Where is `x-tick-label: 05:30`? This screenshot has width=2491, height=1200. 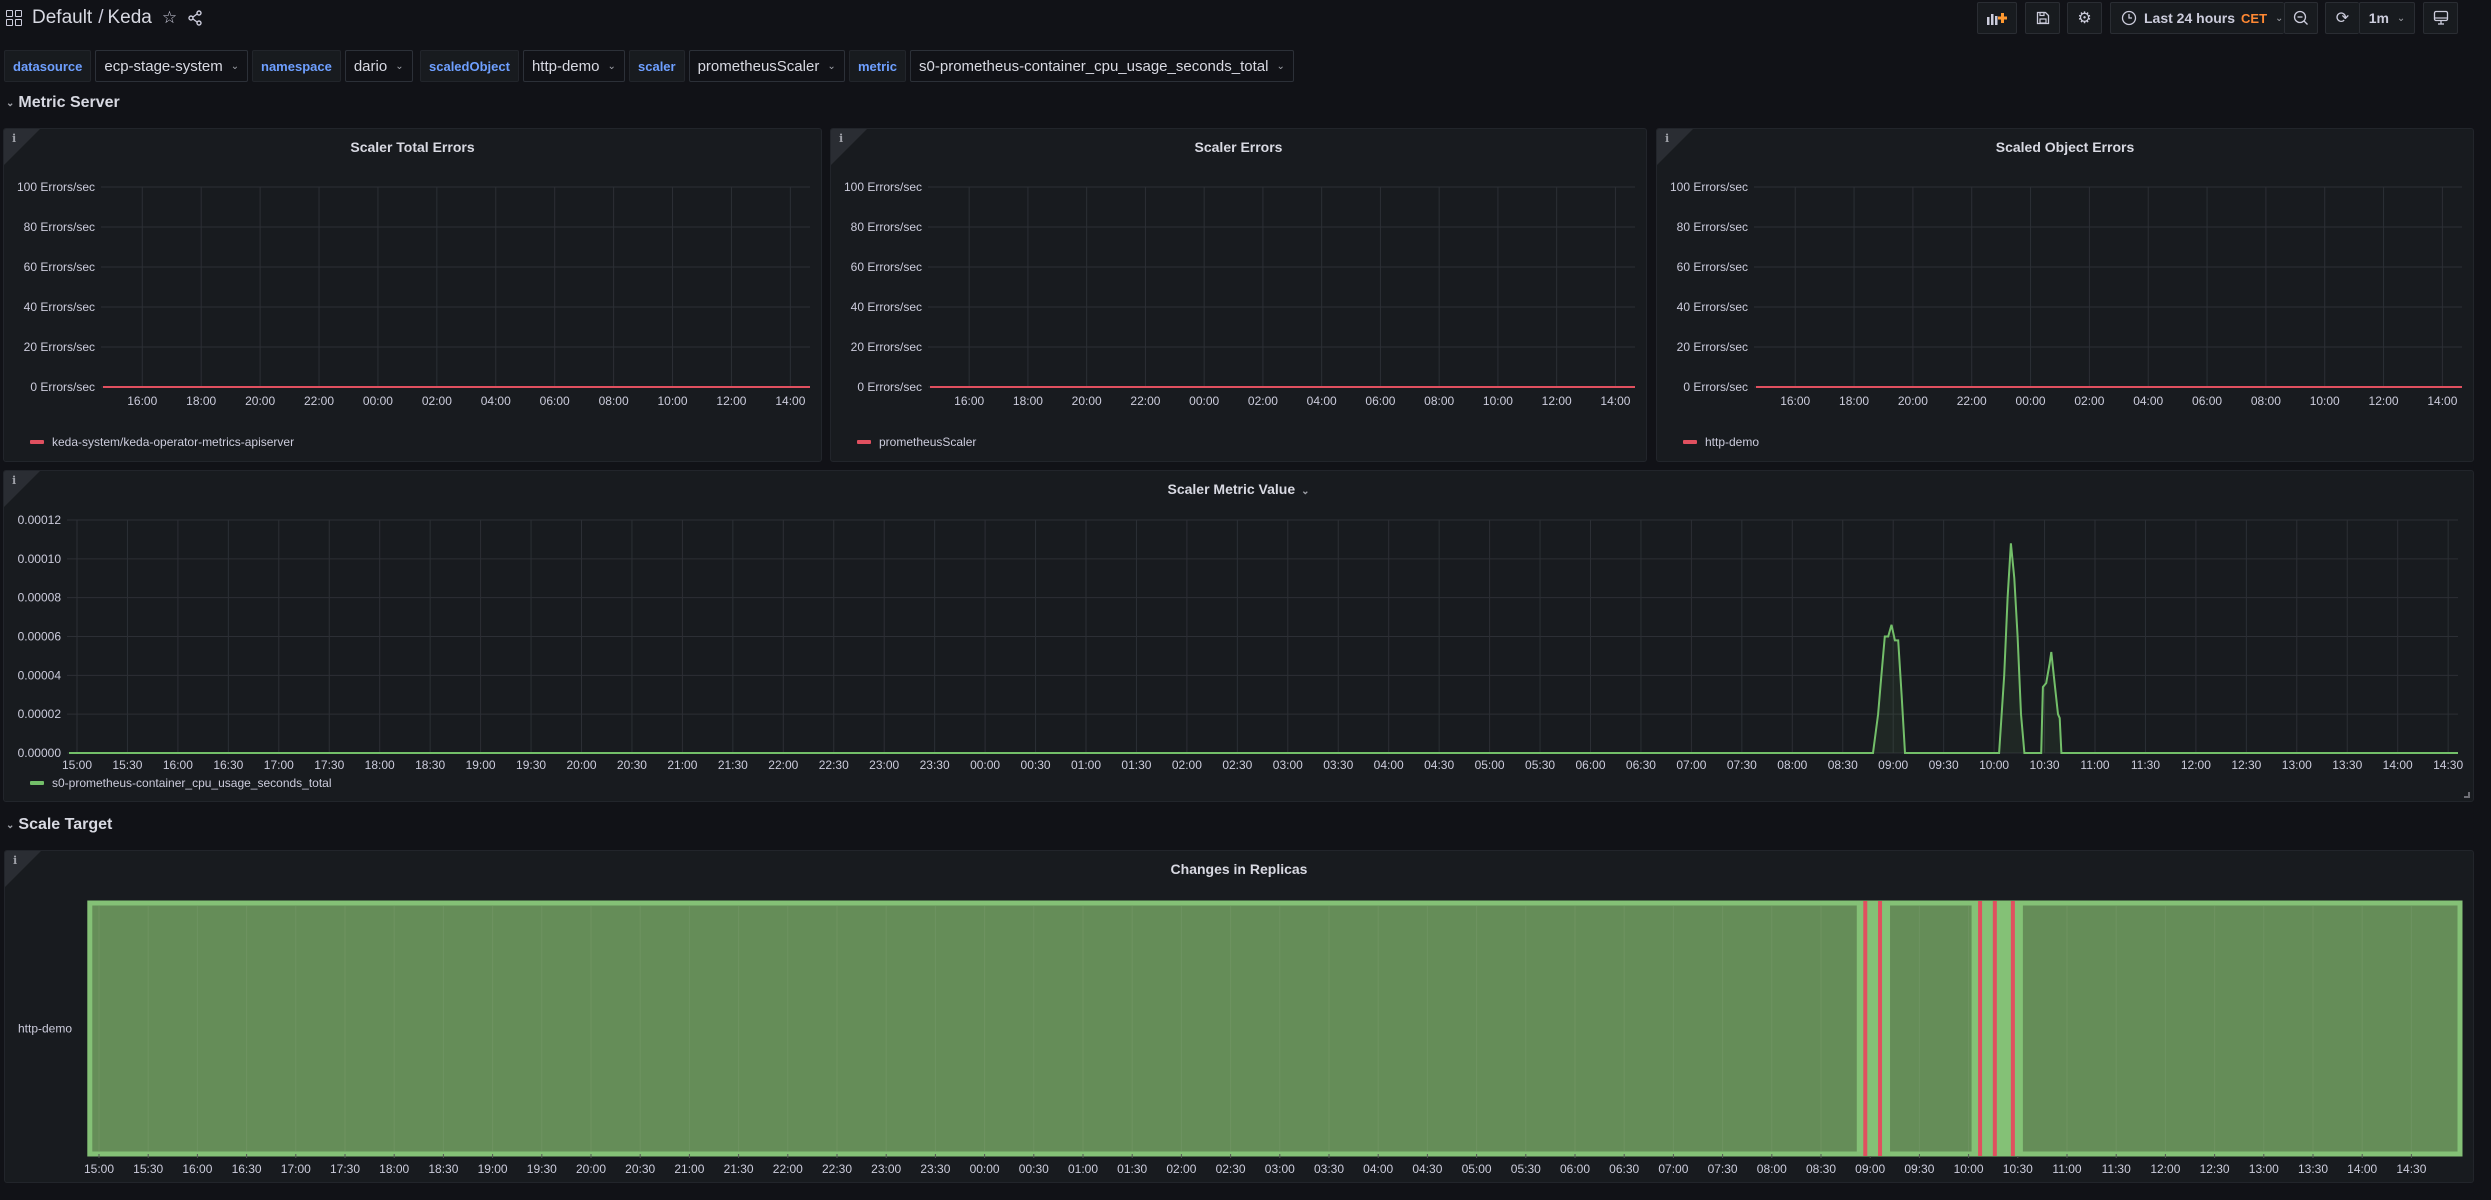 x-tick-label: 05:30 is located at coordinates (1540, 765).